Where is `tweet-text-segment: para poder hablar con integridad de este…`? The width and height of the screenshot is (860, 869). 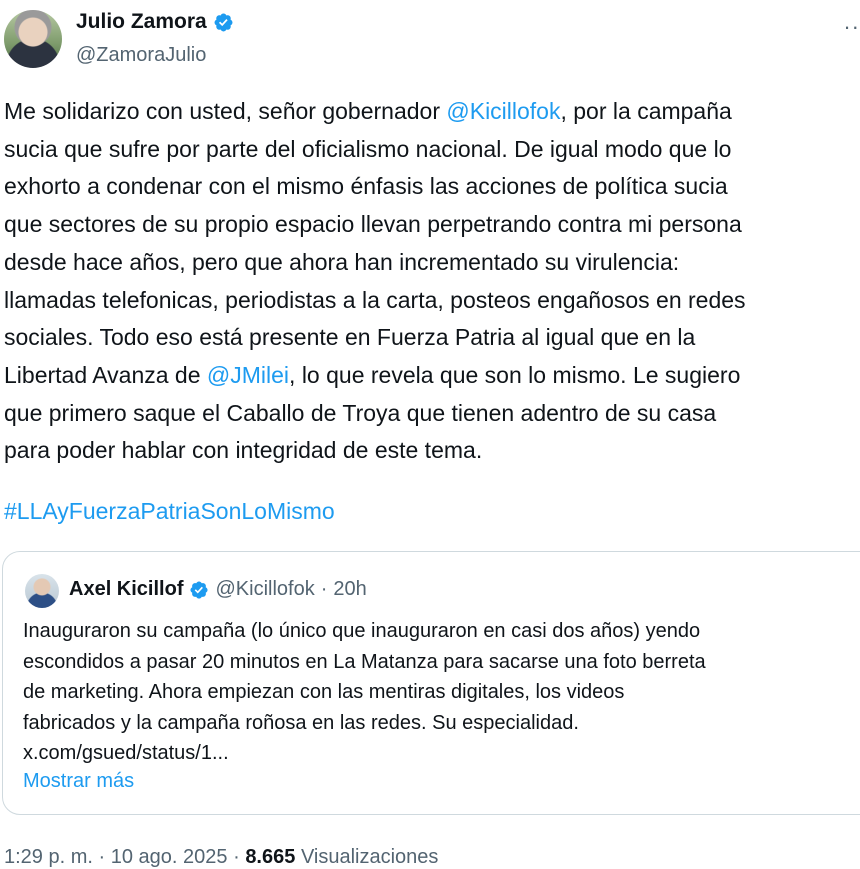
tweet-text-segment: para poder hablar con integridad de este… is located at coordinates (243, 450).